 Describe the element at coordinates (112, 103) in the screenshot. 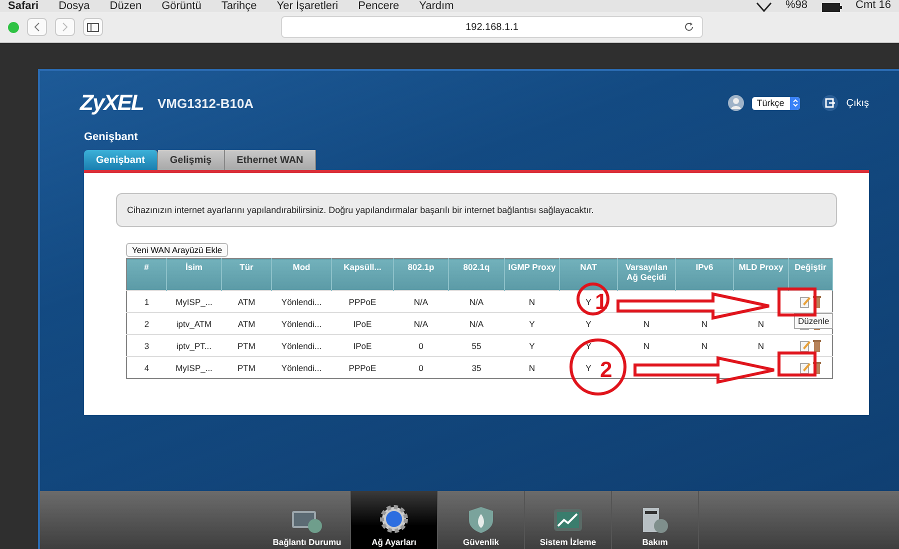

I see `brand-logo: ZyXEL` at that location.